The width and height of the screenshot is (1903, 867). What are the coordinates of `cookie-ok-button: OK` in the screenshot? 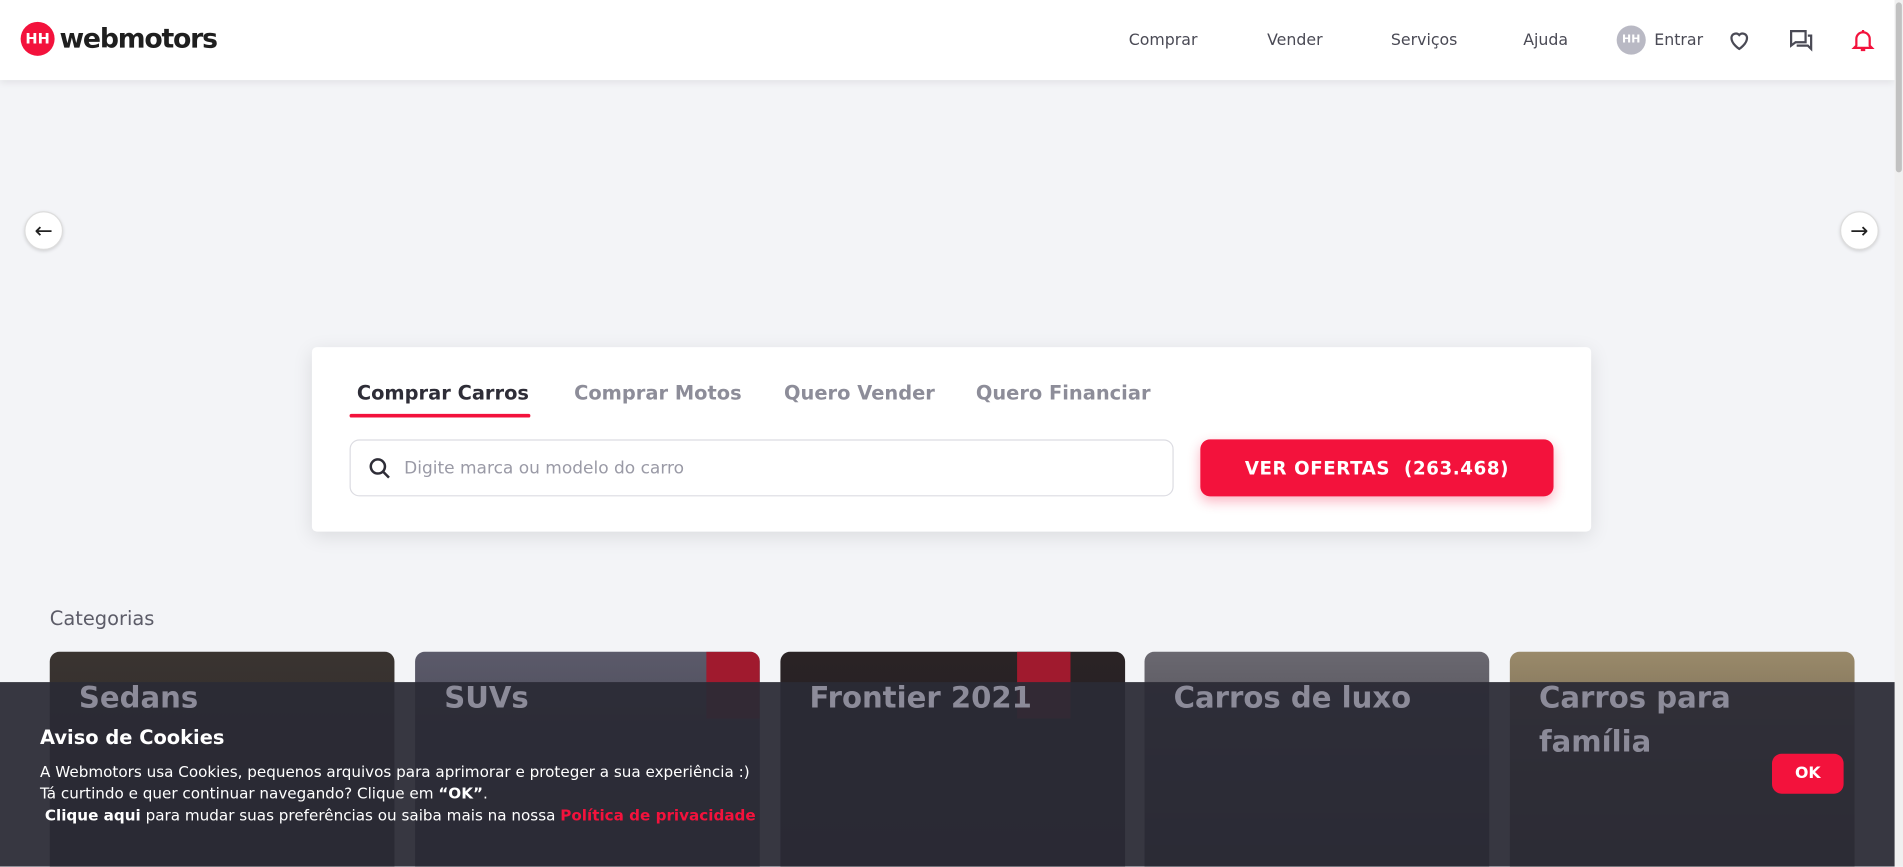 It's located at (1808, 773).